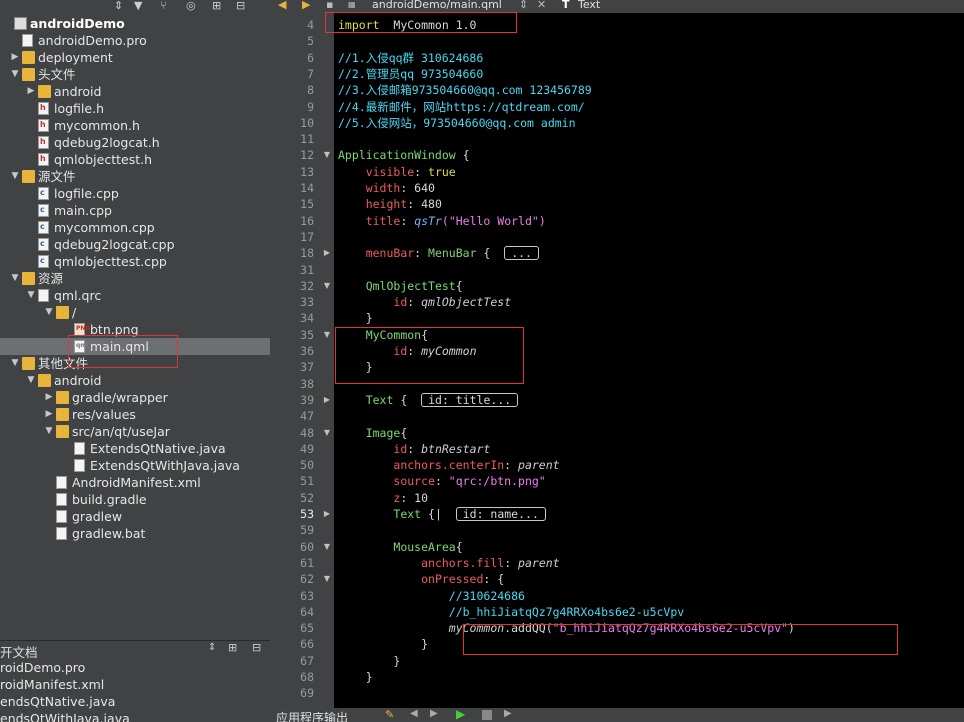 The image size is (964, 722). Describe the element at coordinates (135, 414) in the screenshot. I see `tree-item: ▶ res/values` at that location.